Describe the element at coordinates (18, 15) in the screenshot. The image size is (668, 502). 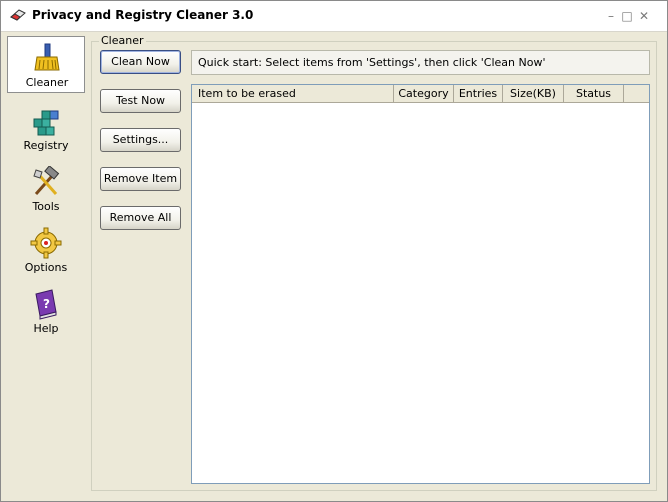
I see `eraser-app-icon` at that location.